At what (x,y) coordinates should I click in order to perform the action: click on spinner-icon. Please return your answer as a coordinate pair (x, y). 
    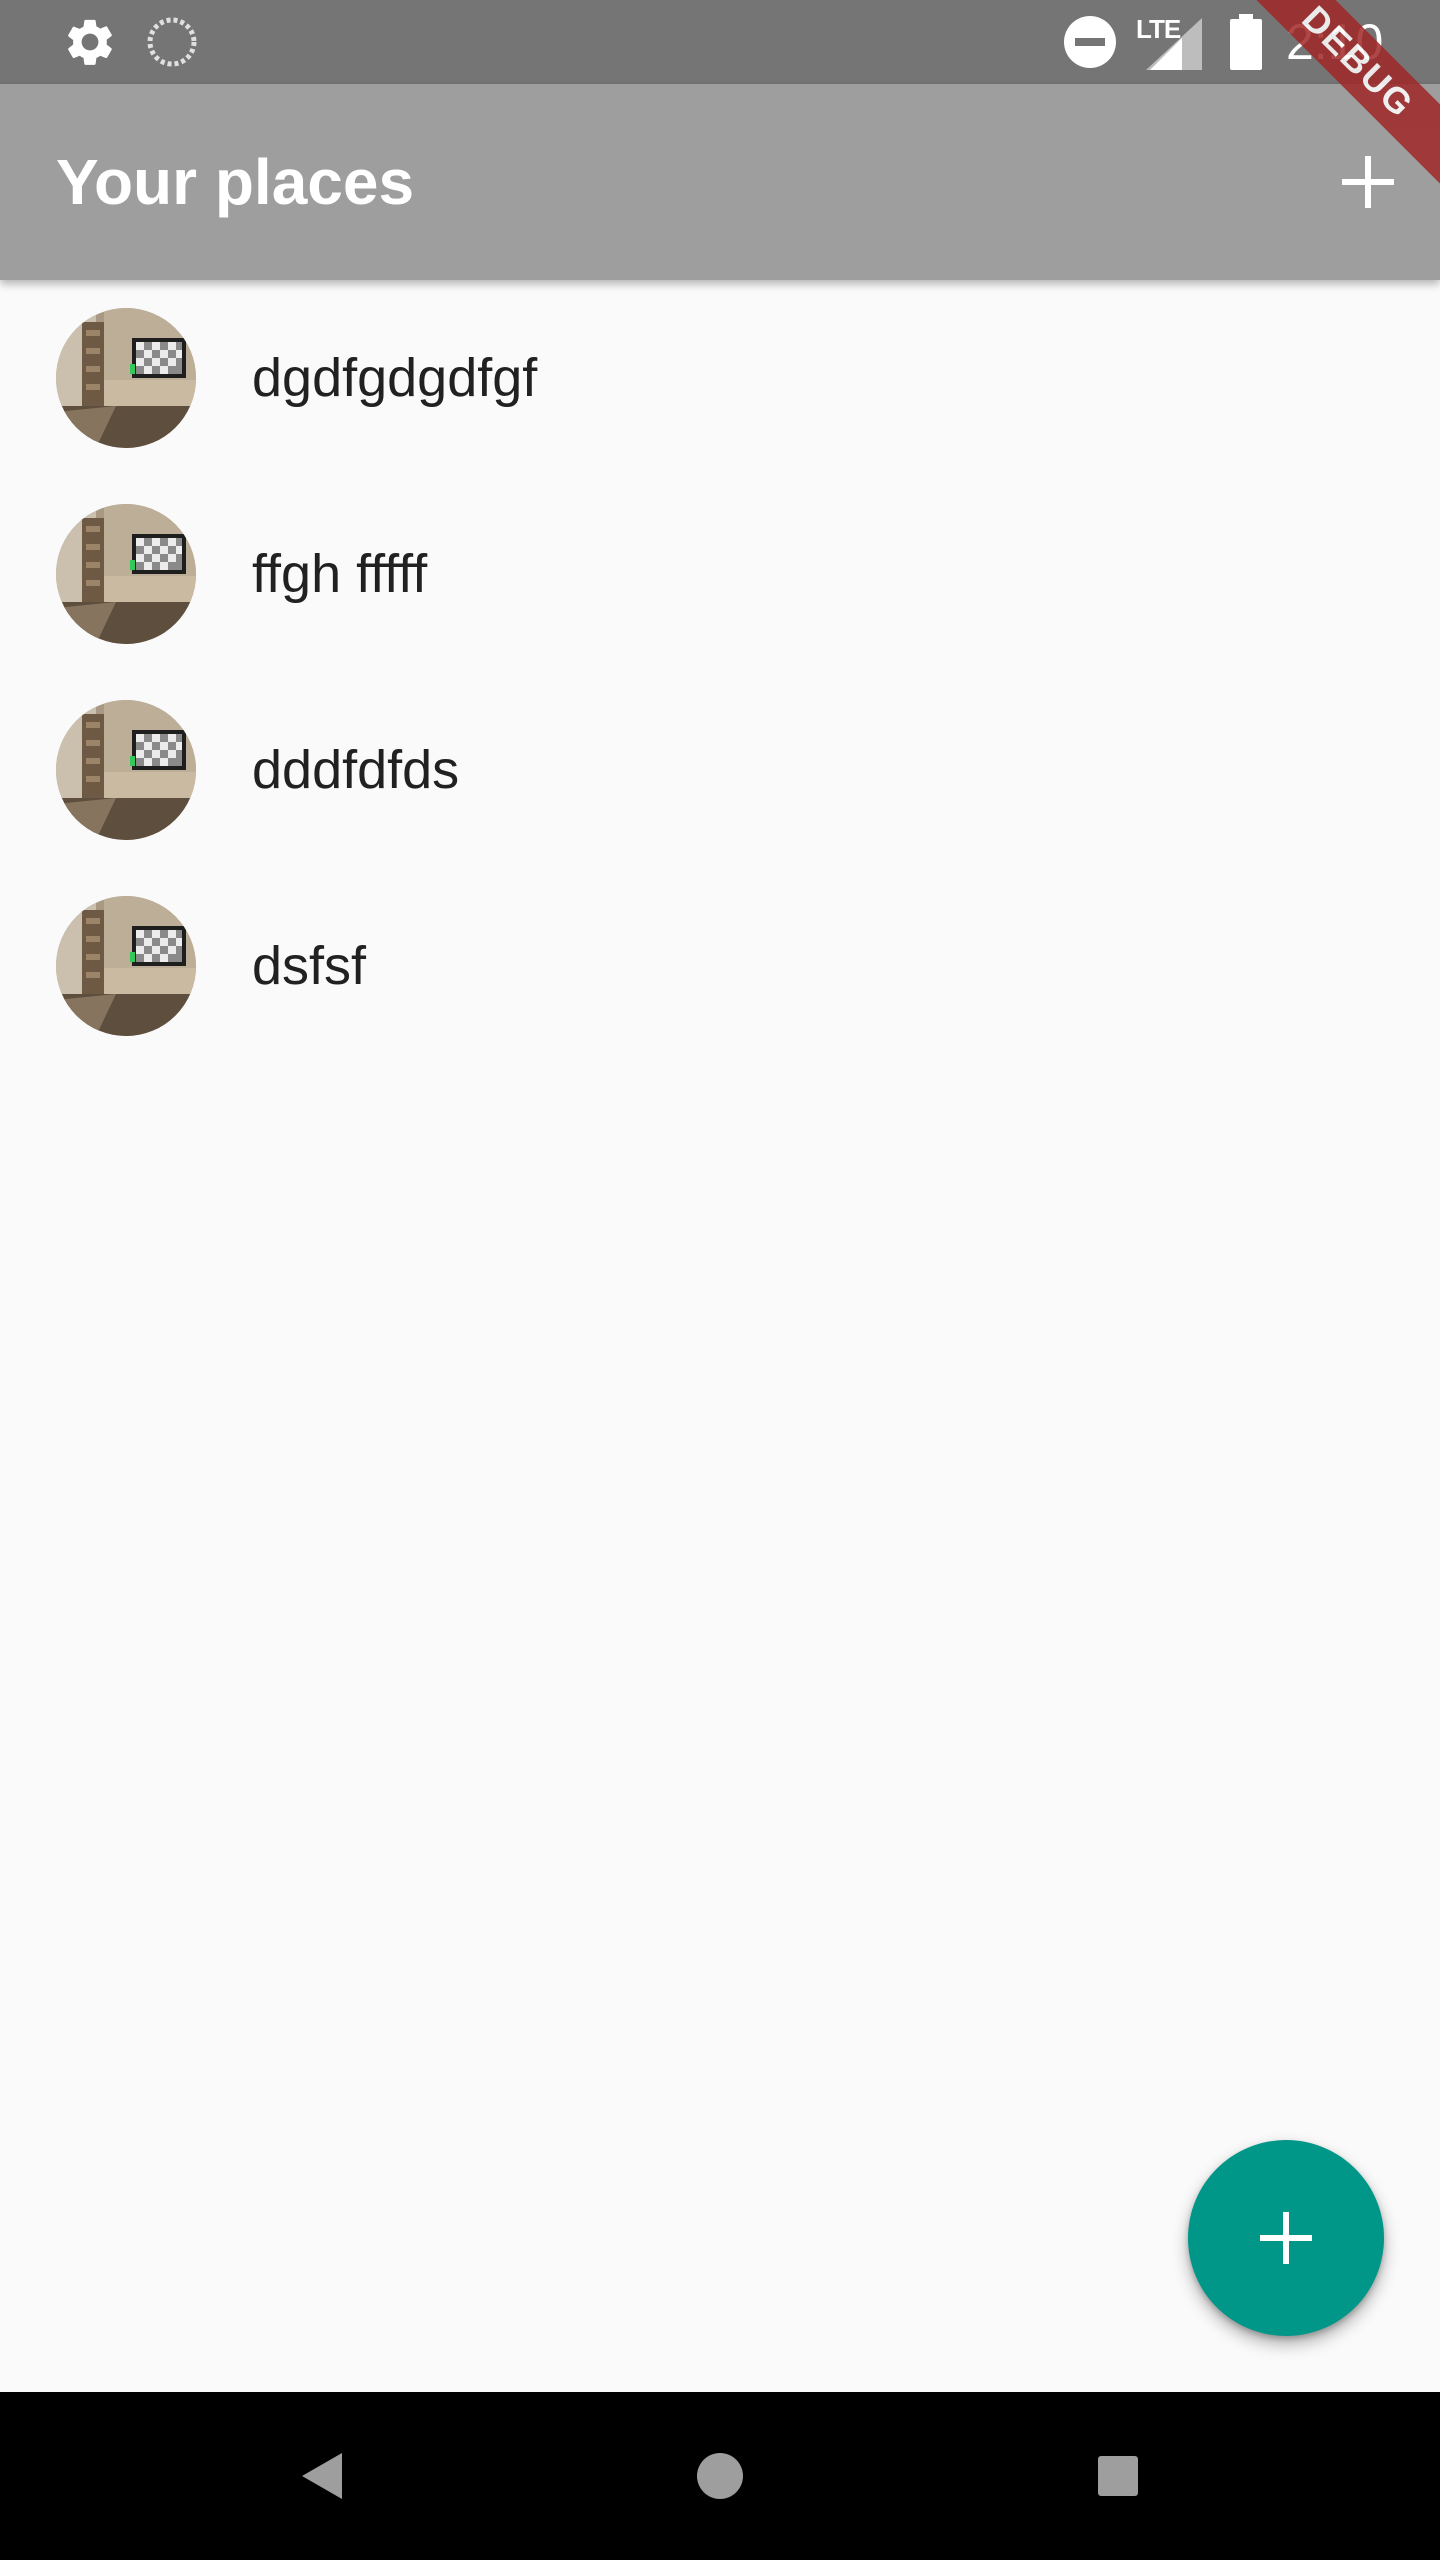
    Looking at the image, I should click on (172, 42).